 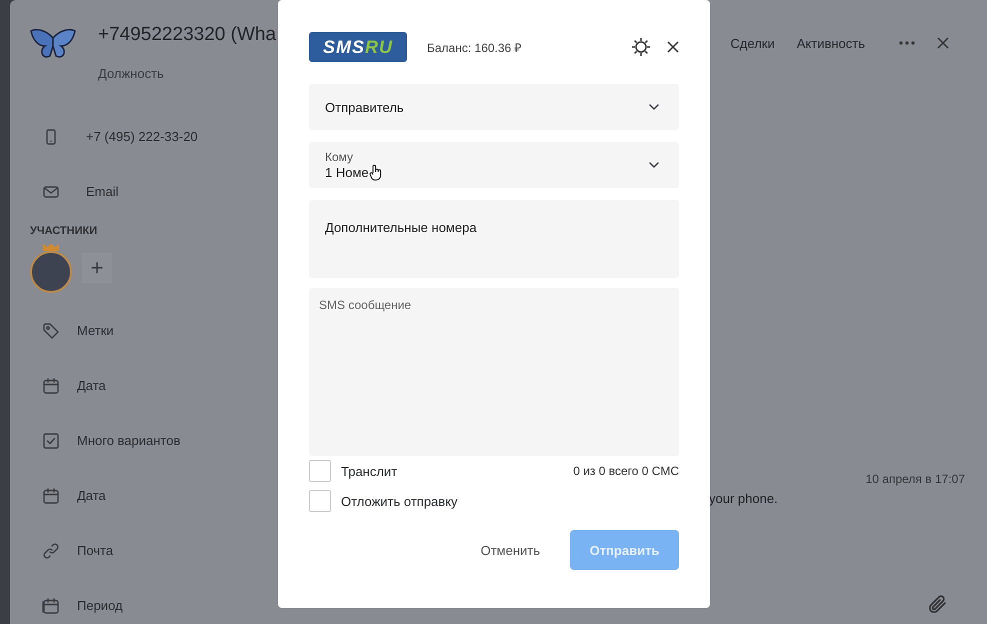 What do you see at coordinates (51, 605) in the screenshot?
I see `calendar-range-icon` at bounding box center [51, 605].